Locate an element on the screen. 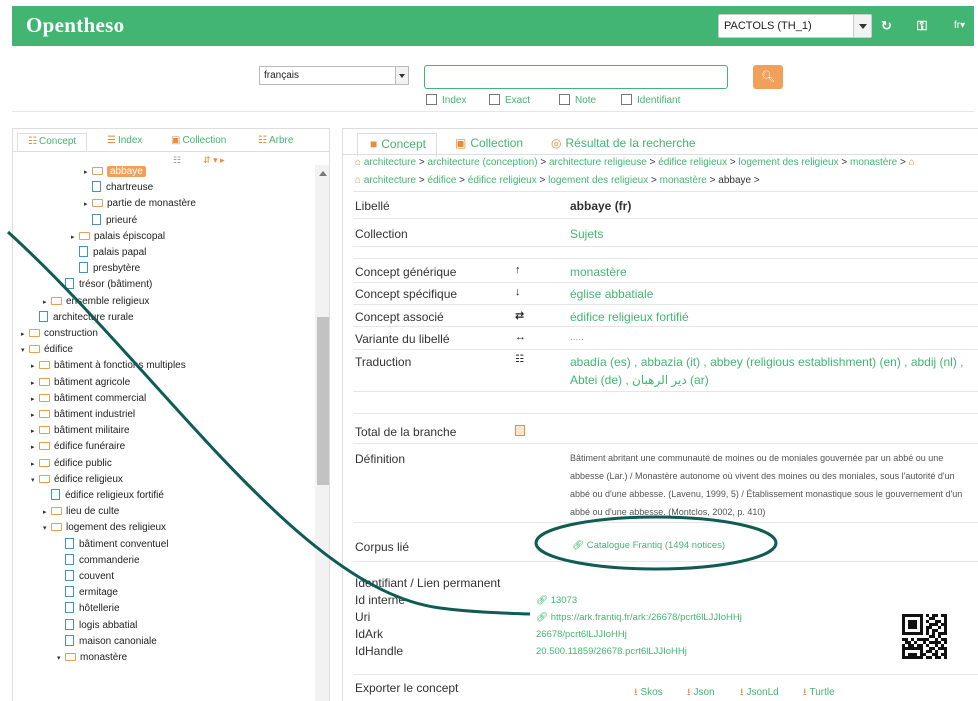  option-exact: Exact is located at coordinates (509, 100).